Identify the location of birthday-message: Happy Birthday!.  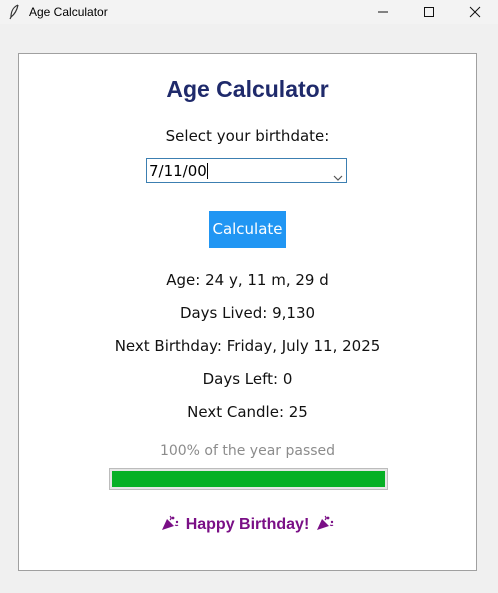
(247, 524).